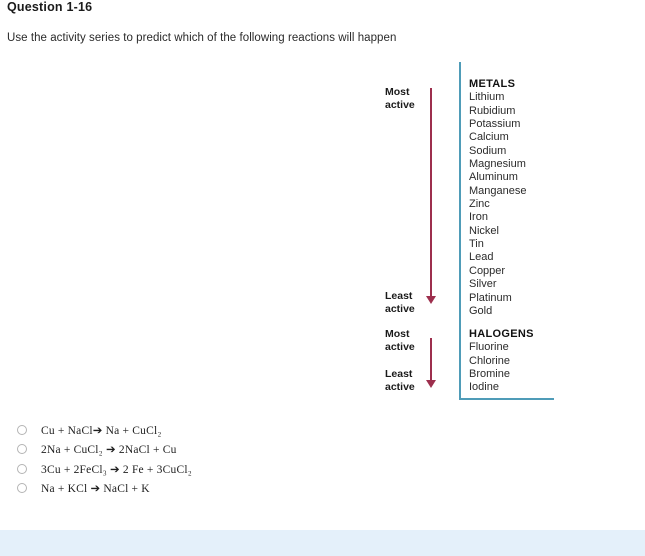  I want to click on bracket-vertical-line, so click(460, 231).